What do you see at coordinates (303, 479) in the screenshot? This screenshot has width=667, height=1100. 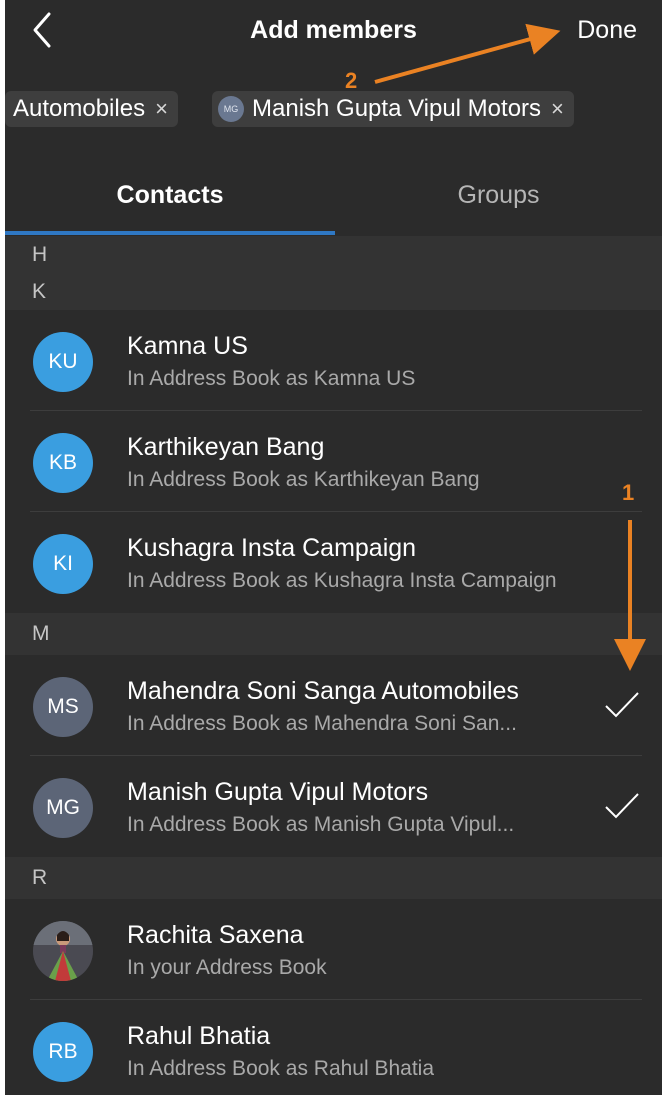 I see `contact-subtitle: In Address Book as Karthikeyan Bang` at bounding box center [303, 479].